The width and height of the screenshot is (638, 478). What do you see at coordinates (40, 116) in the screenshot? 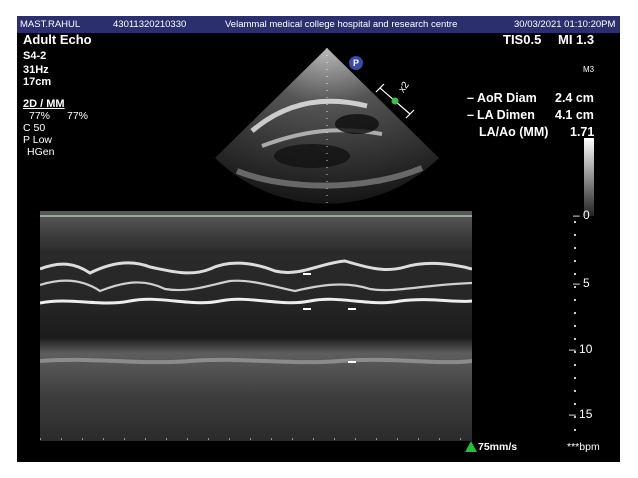
I see `gain-2d: 77%` at bounding box center [40, 116].